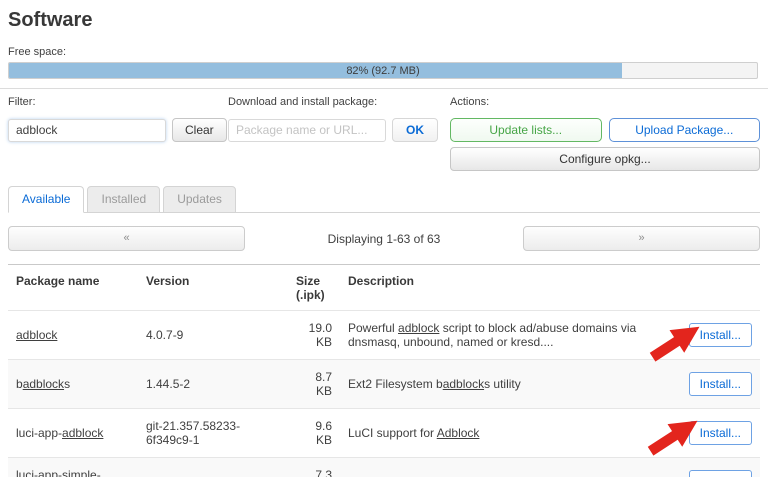  What do you see at coordinates (213, 287) in the screenshot?
I see `header-version: Version` at bounding box center [213, 287].